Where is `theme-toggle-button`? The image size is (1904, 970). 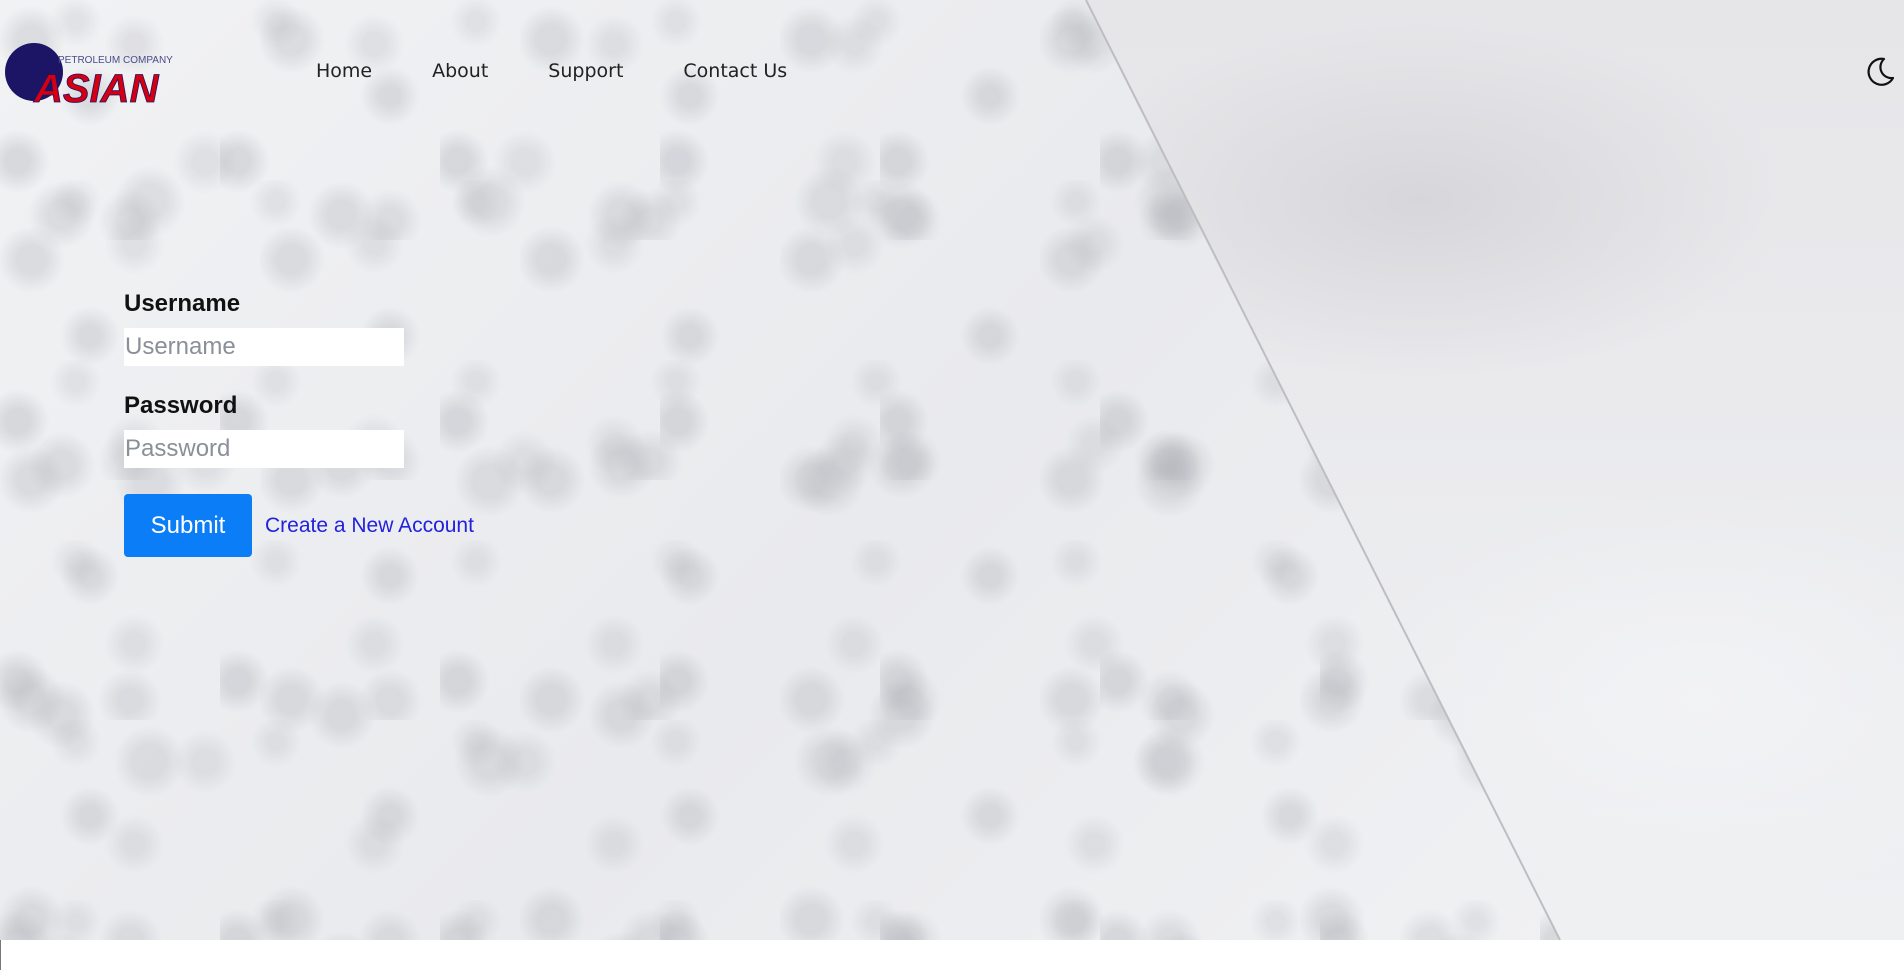
theme-toggle-button is located at coordinates (1880, 72).